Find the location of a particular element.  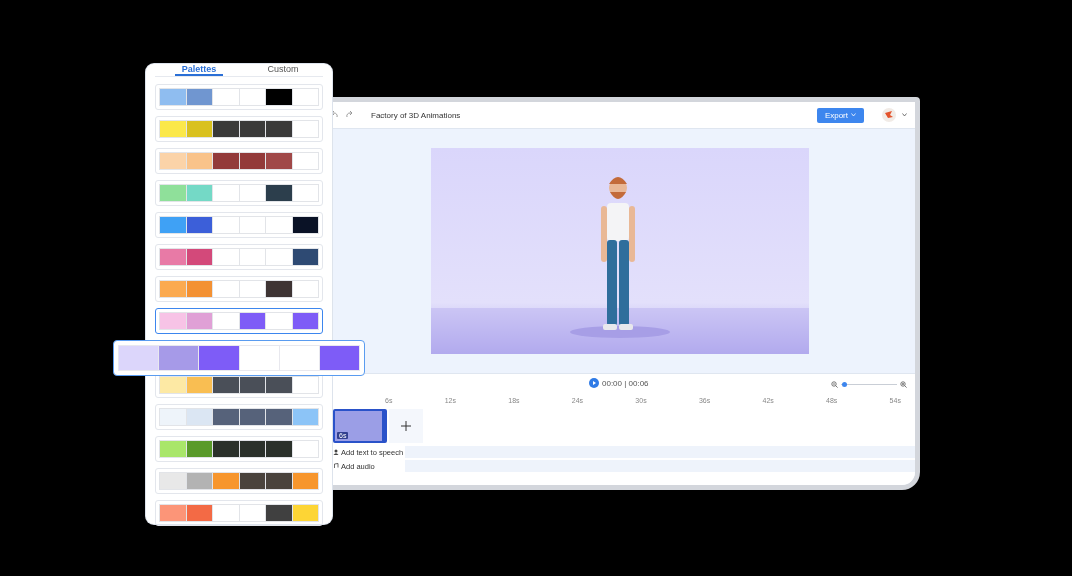

person-icon is located at coordinates (336, 452).